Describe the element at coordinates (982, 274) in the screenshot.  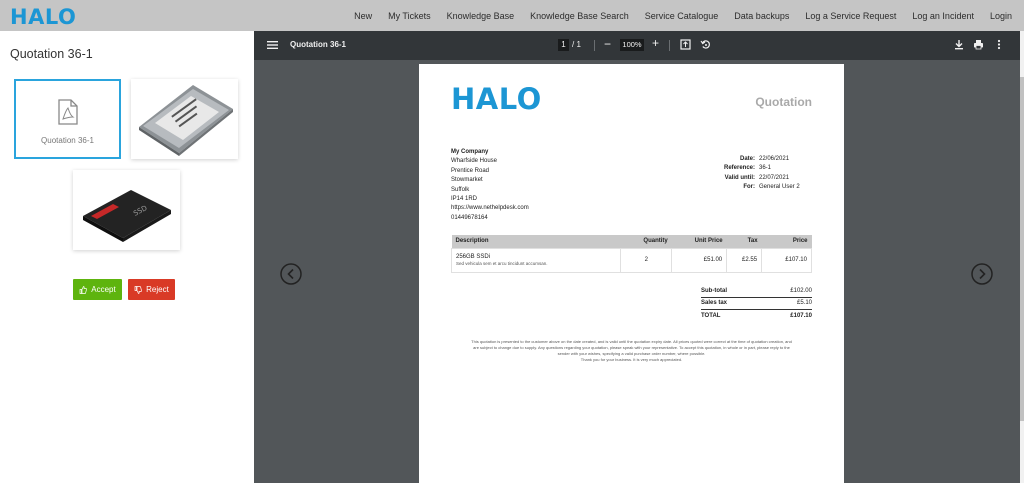
I see `next-page-arrow-icon` at that location.